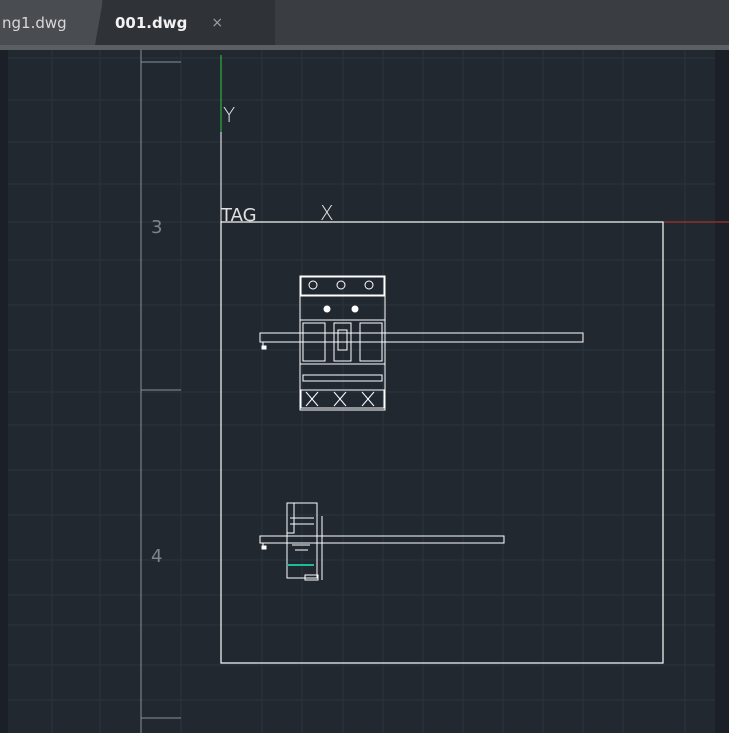 This screenshot has height=733, width=729. I want to click on ucs-y-label: Y, so click(229, 115).